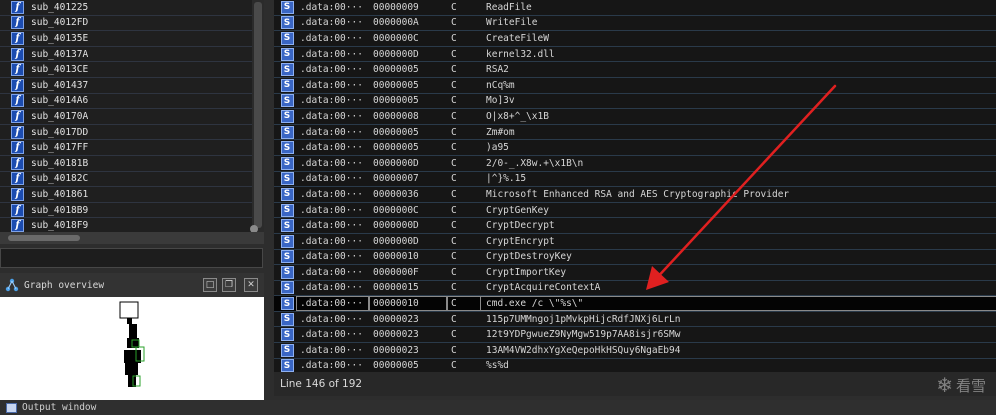 The height and width of the screenshot is (415, 996). What do you see at coordinates (635, 117) in the screenshot?
I see `string-row: S .data:00··· 00000008 C O|x8+^_\x1B` at bounding box center [635, 117].